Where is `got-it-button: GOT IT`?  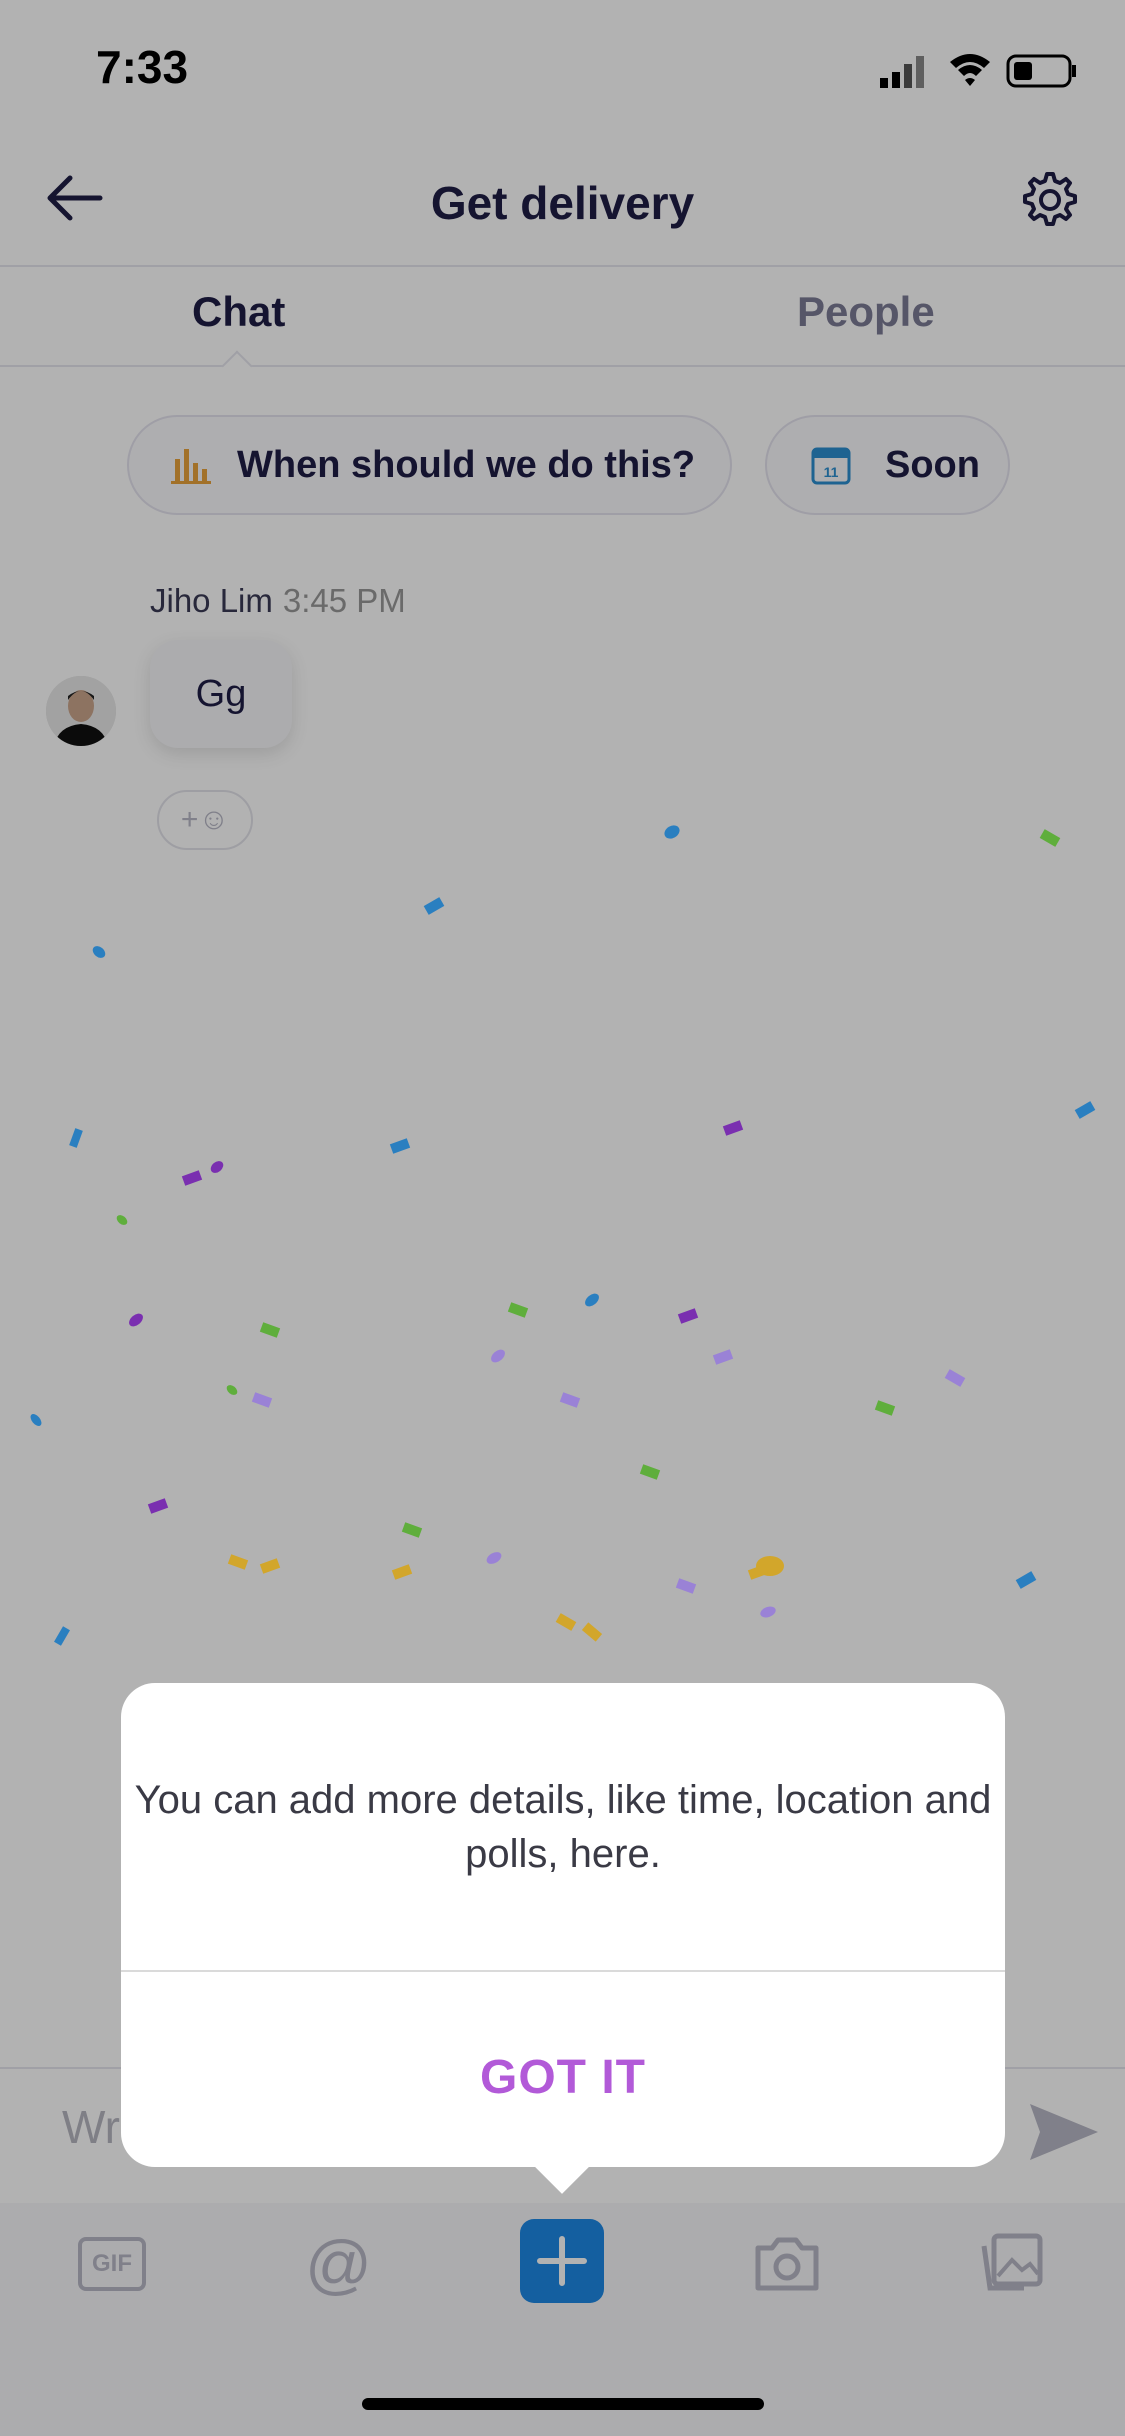
got-it-button: GOT IT is located at coordinates (563, 2077).